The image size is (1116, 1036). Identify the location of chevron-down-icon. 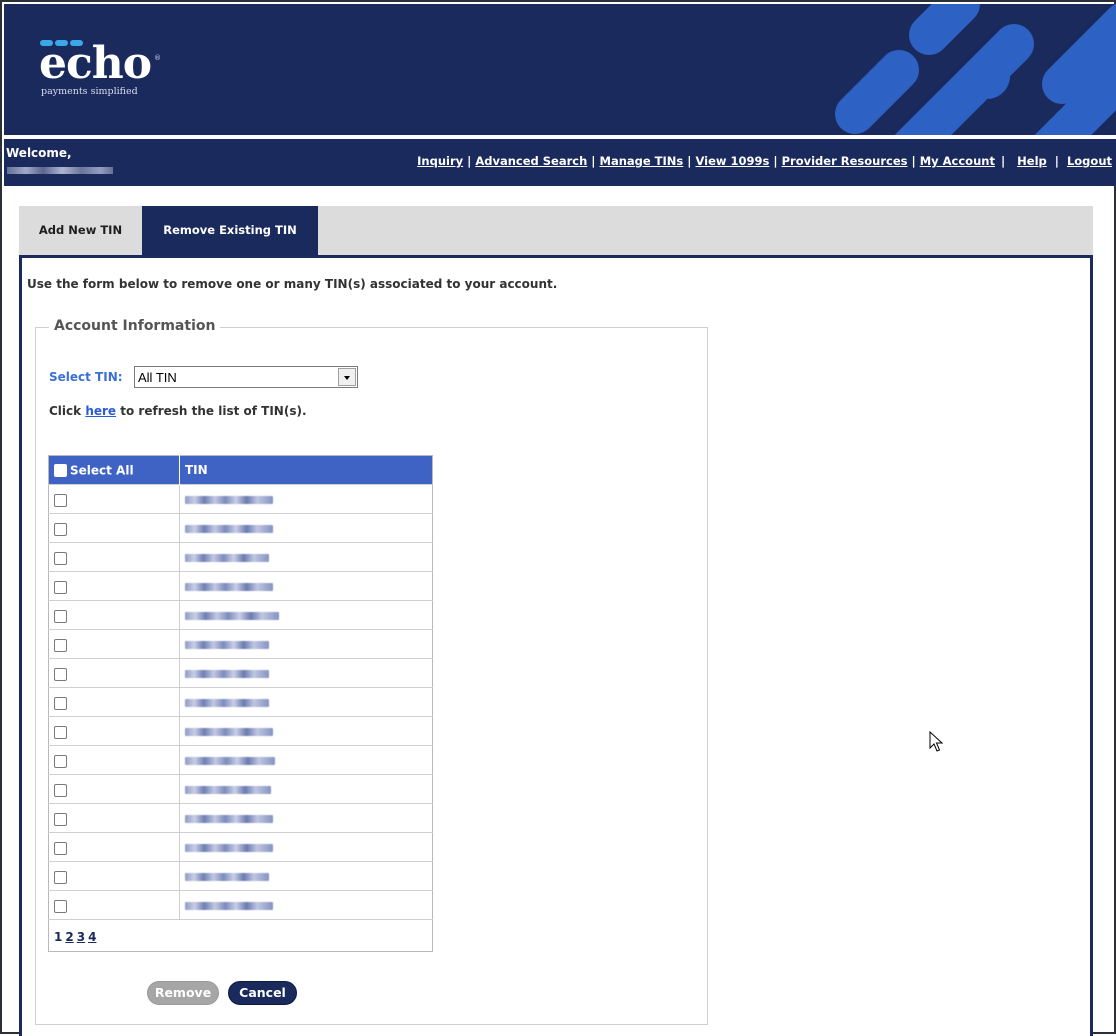
(347, 377).